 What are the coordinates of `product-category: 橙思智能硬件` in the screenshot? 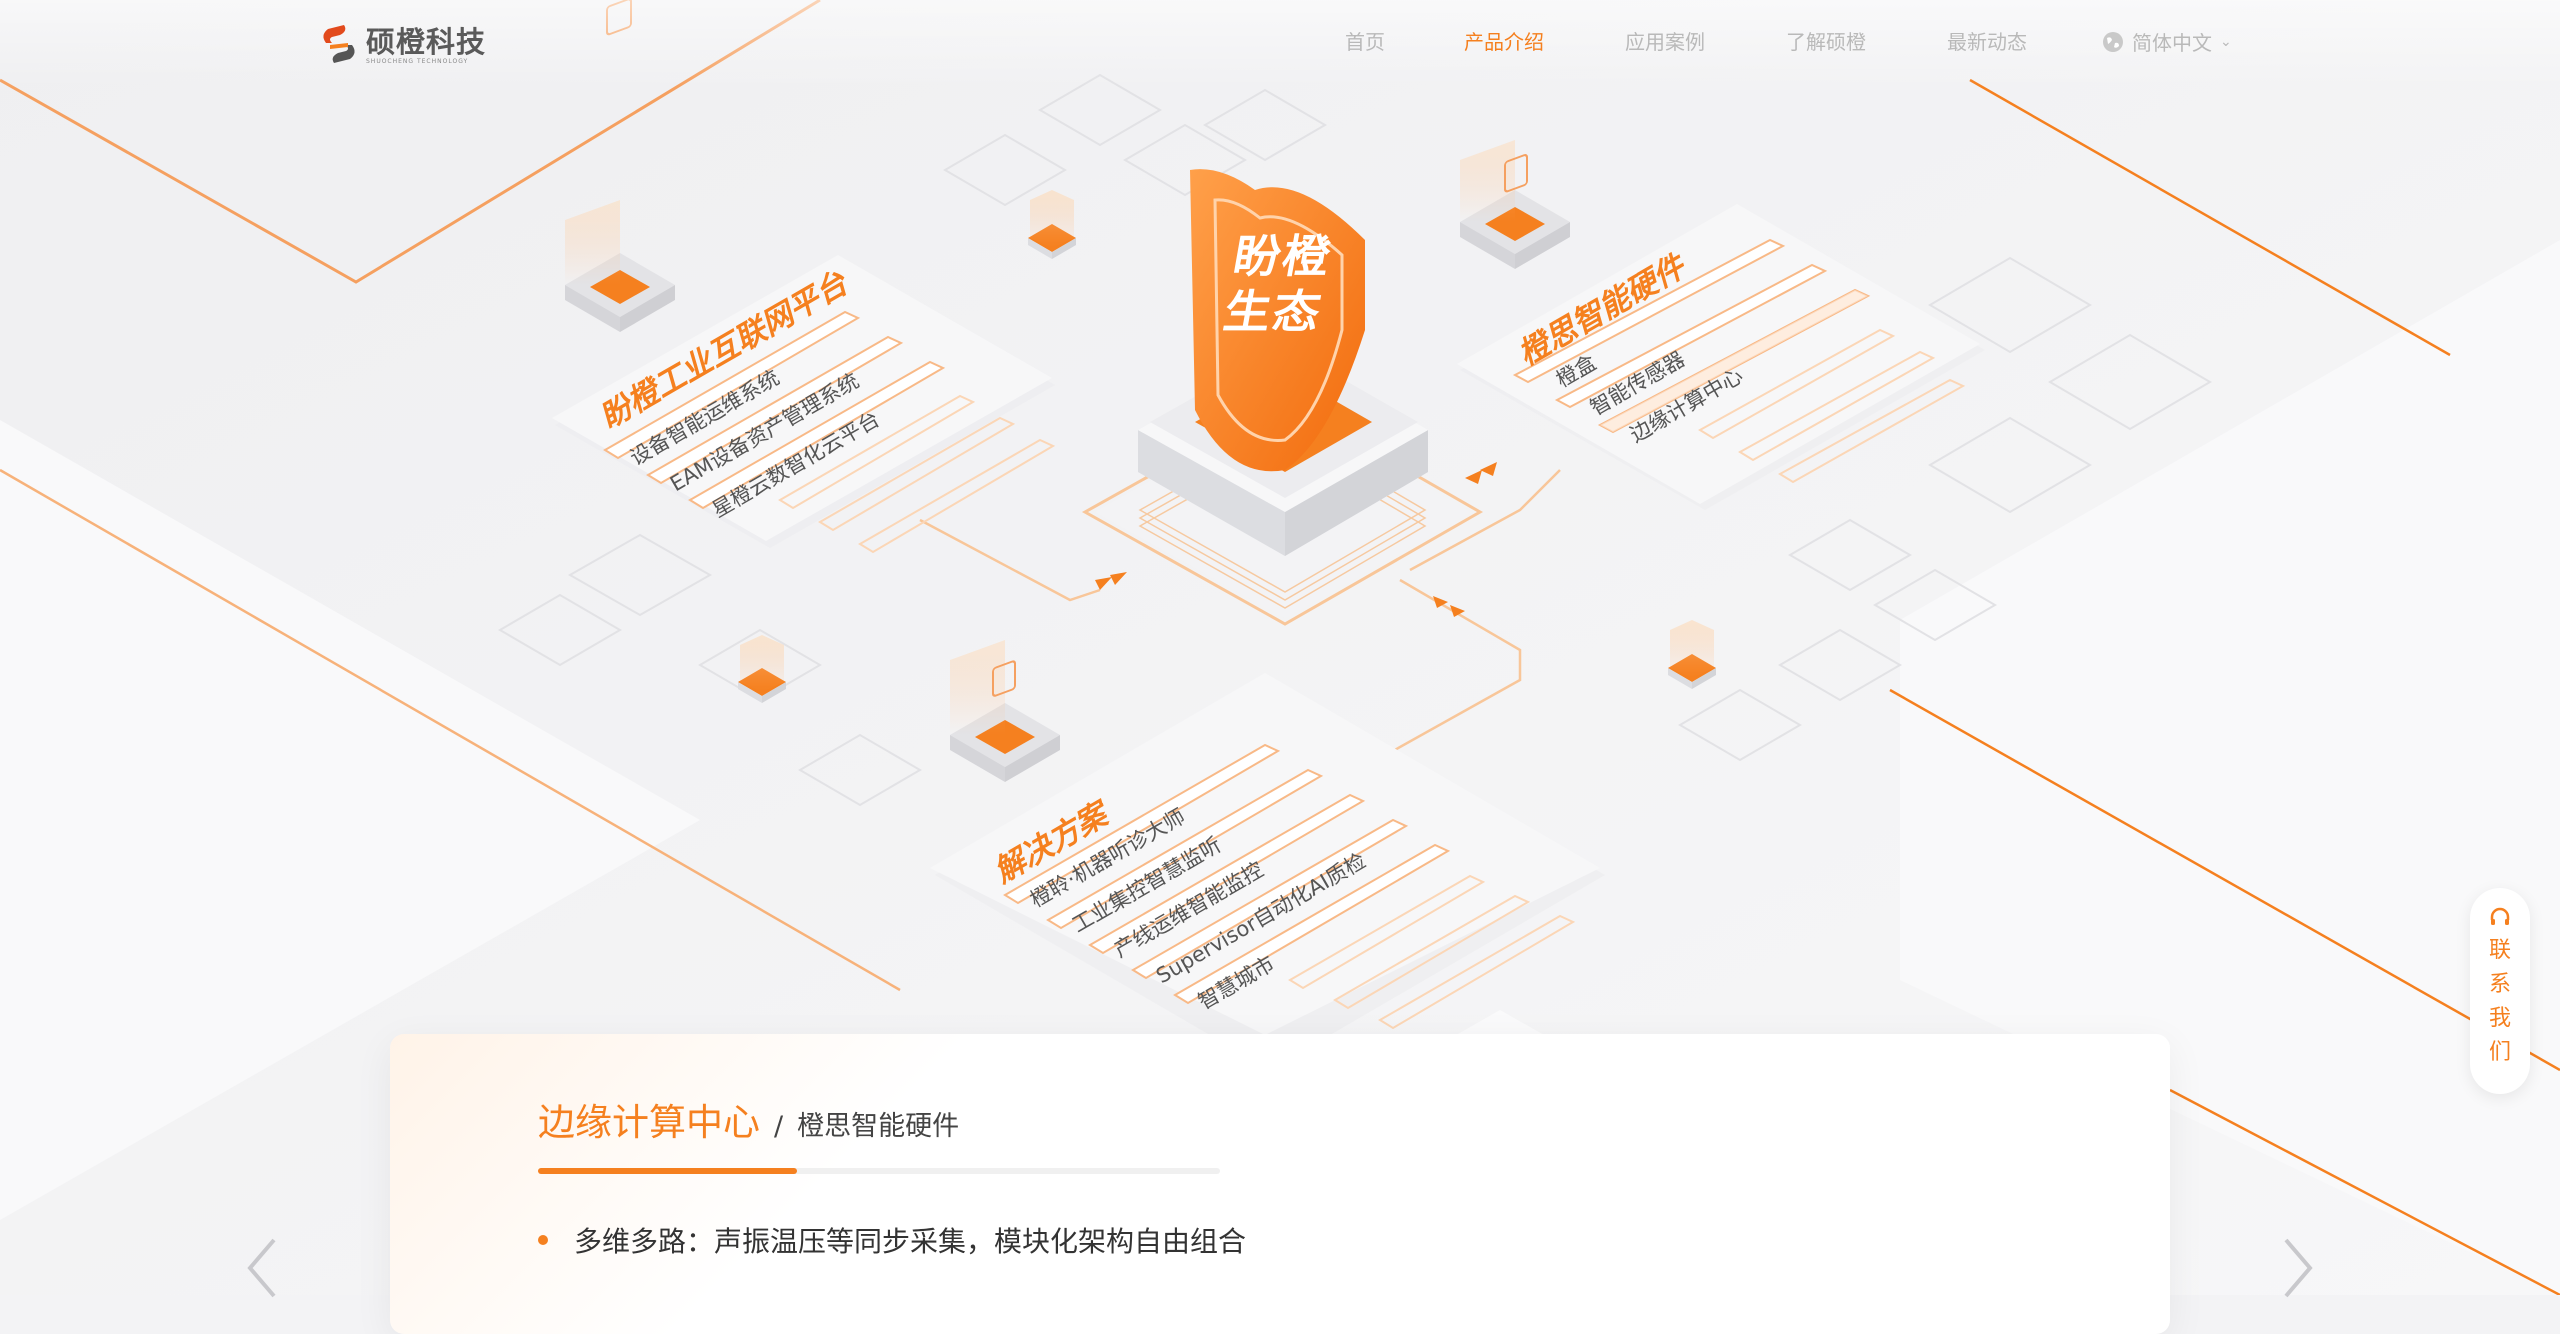 It's located at (878, 1126).